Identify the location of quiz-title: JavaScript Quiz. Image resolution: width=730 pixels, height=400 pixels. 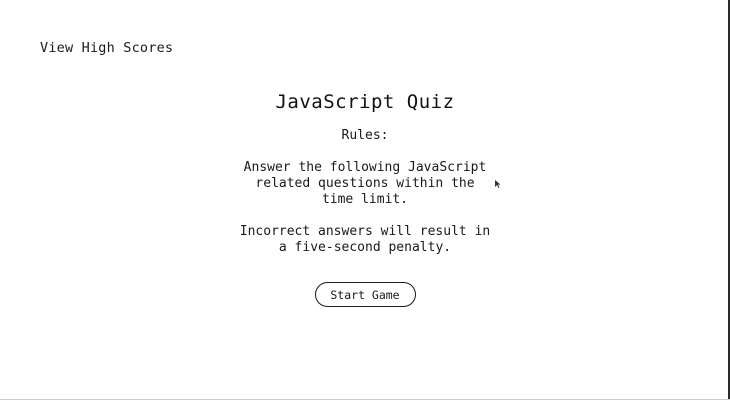
(365, 102).